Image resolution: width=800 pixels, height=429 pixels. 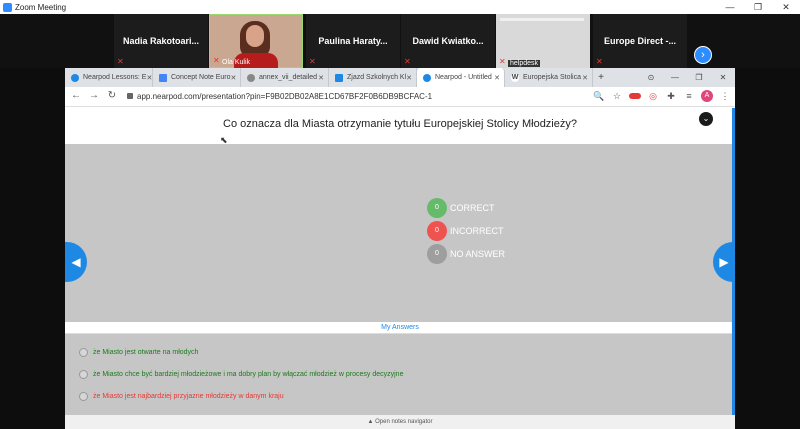 What do you see at coordinates (373, 77) in the screenshot?
I see `browser-tab: Zjazd Szkolnych Kl ✕` at bounding box center [373, 77].